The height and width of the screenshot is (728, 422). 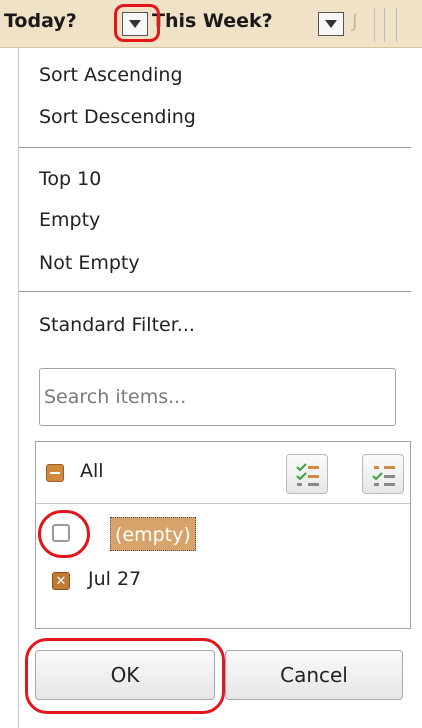 I want to click on select-current-only-button, so click(x=383, y=474).